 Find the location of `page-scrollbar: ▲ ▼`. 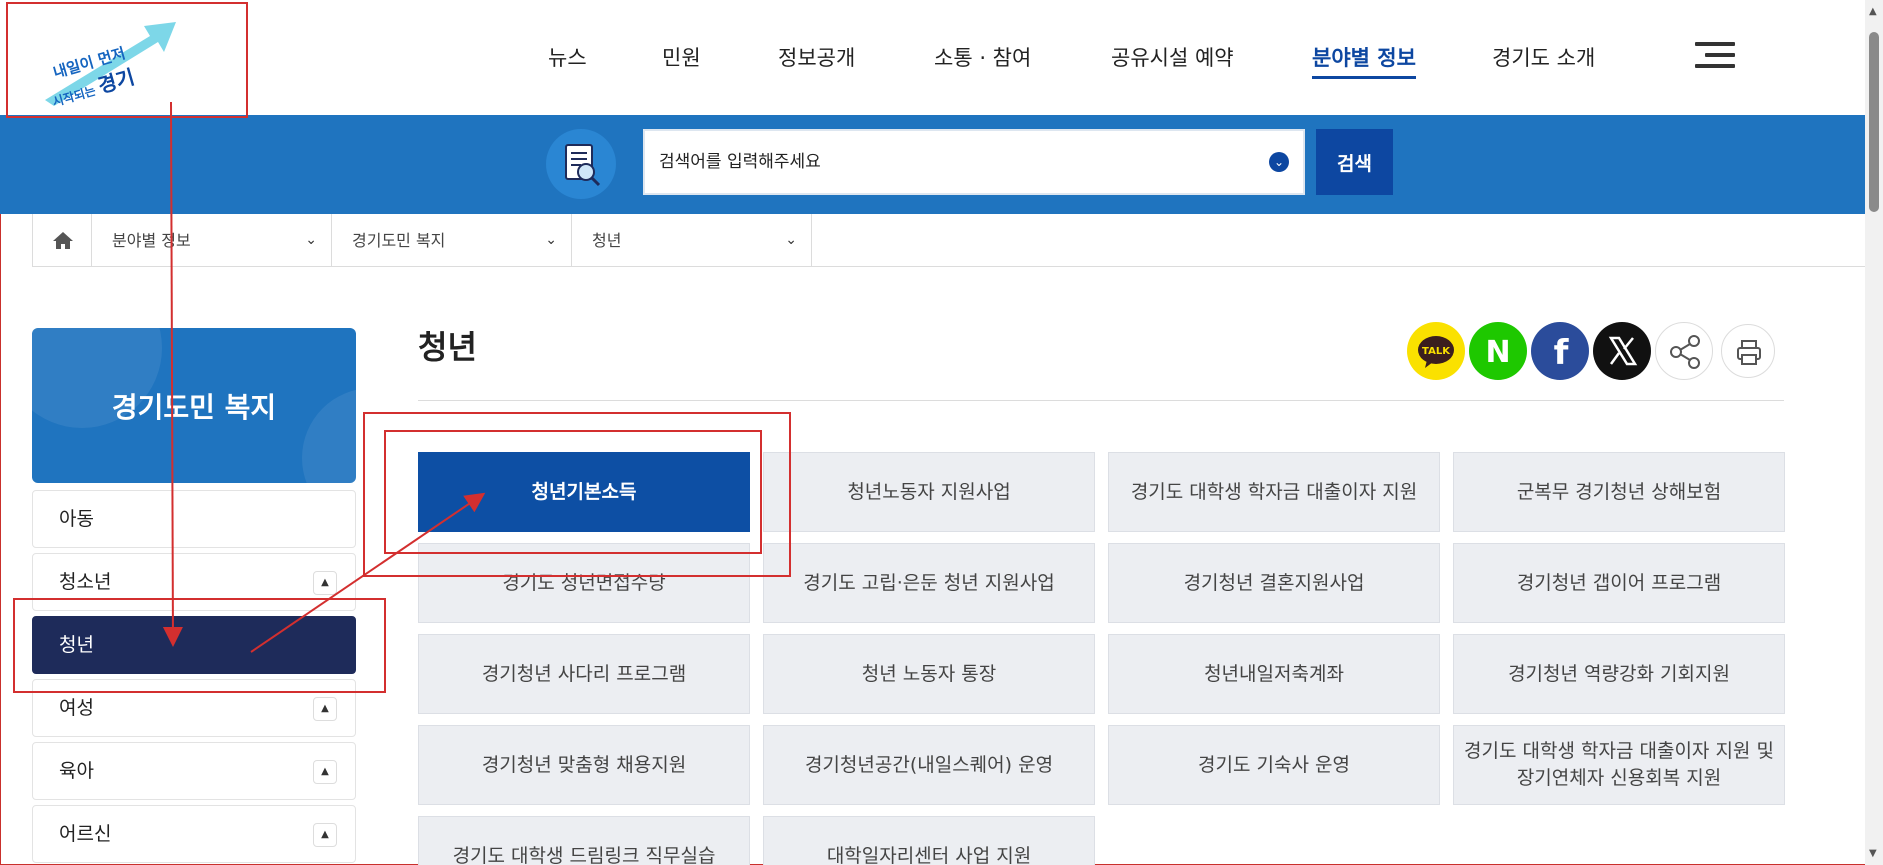

page-scrollbar: ▲ ▼ is located at coordinates (1874, 432).